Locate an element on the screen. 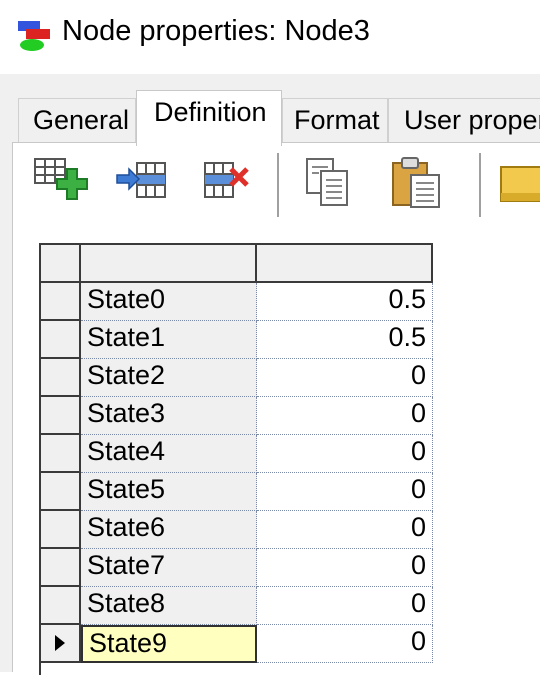 The height and width of the screenshot is (675, 540). state-name-cell: State8 is located at coordinates (169, 606).